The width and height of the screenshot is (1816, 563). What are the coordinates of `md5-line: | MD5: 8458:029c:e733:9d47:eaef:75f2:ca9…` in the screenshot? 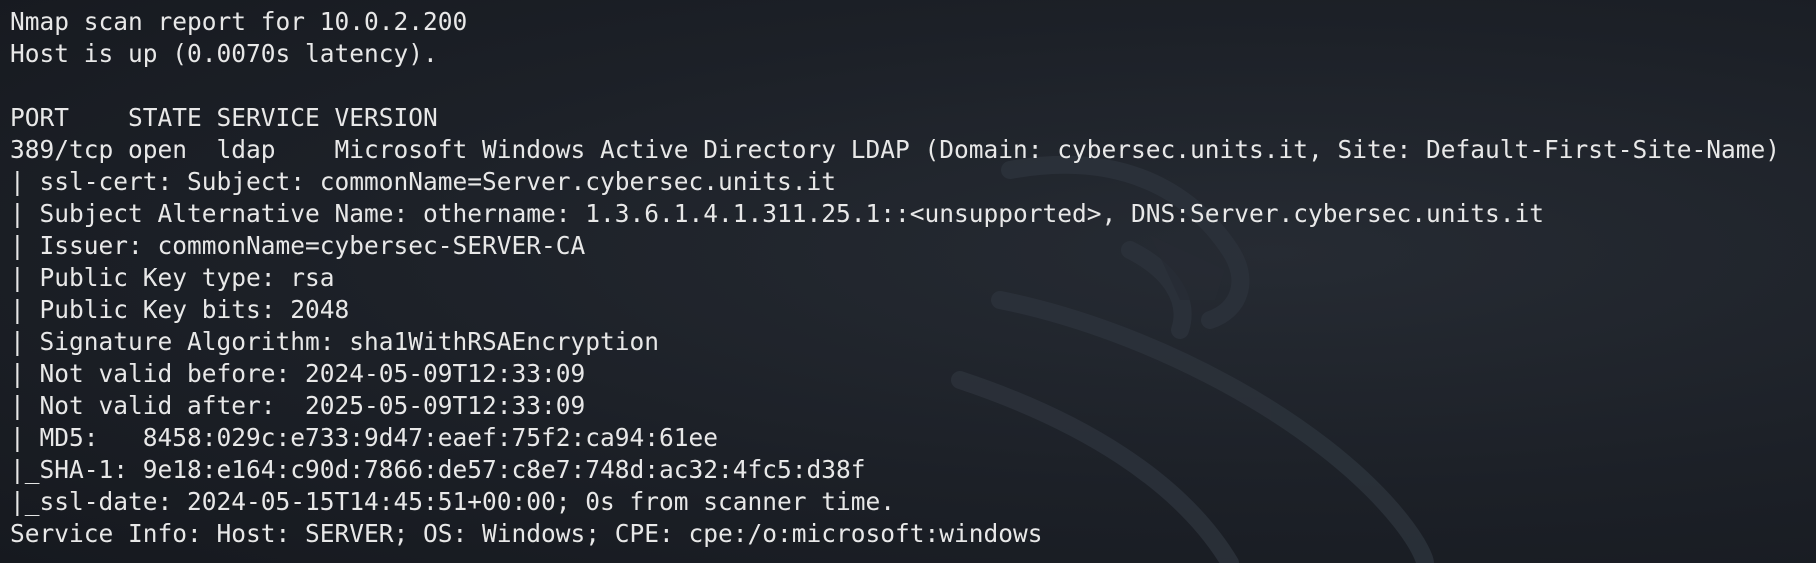 It's located at (364, 437).